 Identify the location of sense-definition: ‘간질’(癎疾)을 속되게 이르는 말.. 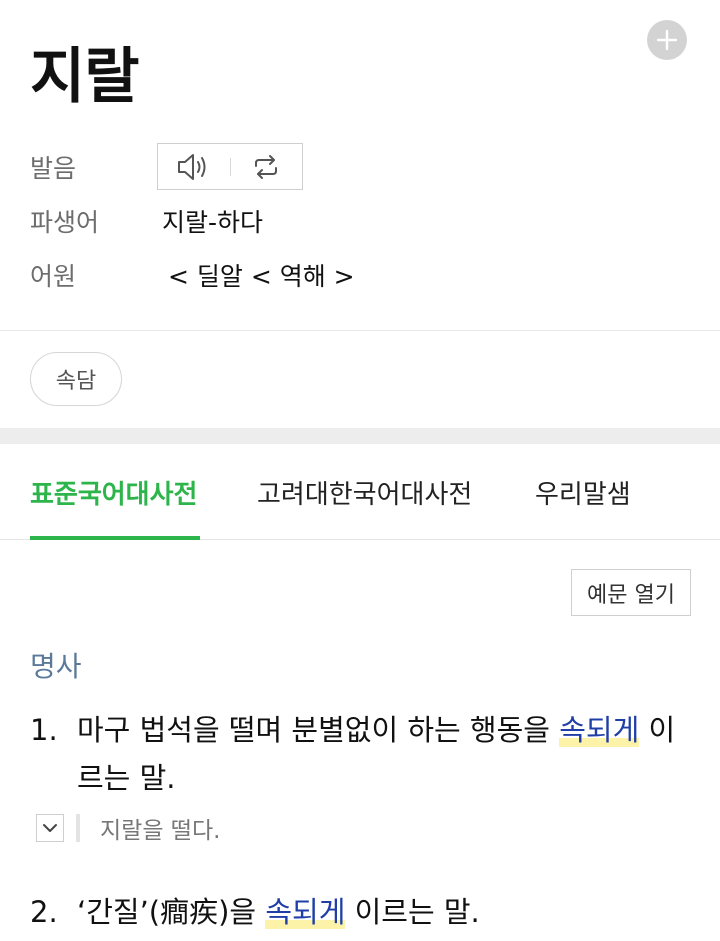
(377, 912).